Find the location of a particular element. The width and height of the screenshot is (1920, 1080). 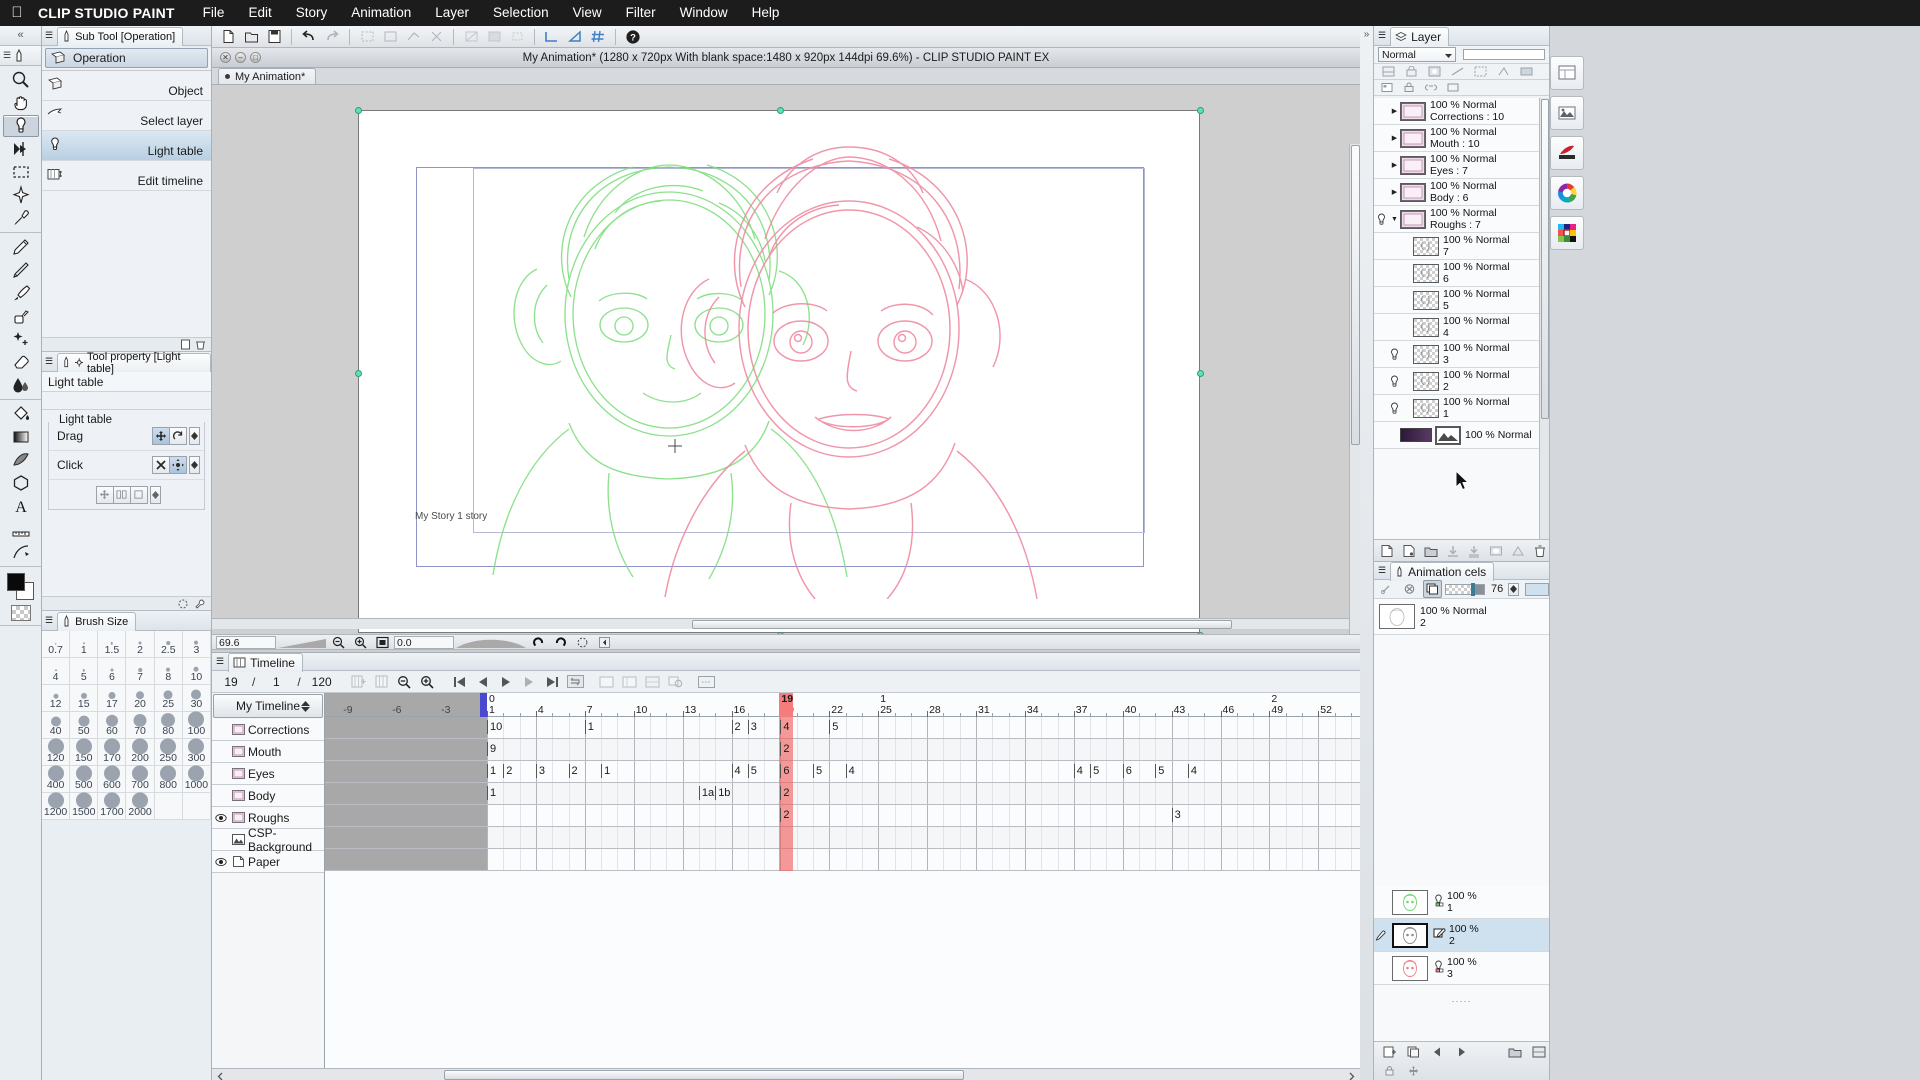

timeline-horizontal-scrollbar is located at coordinates (786, 1074).